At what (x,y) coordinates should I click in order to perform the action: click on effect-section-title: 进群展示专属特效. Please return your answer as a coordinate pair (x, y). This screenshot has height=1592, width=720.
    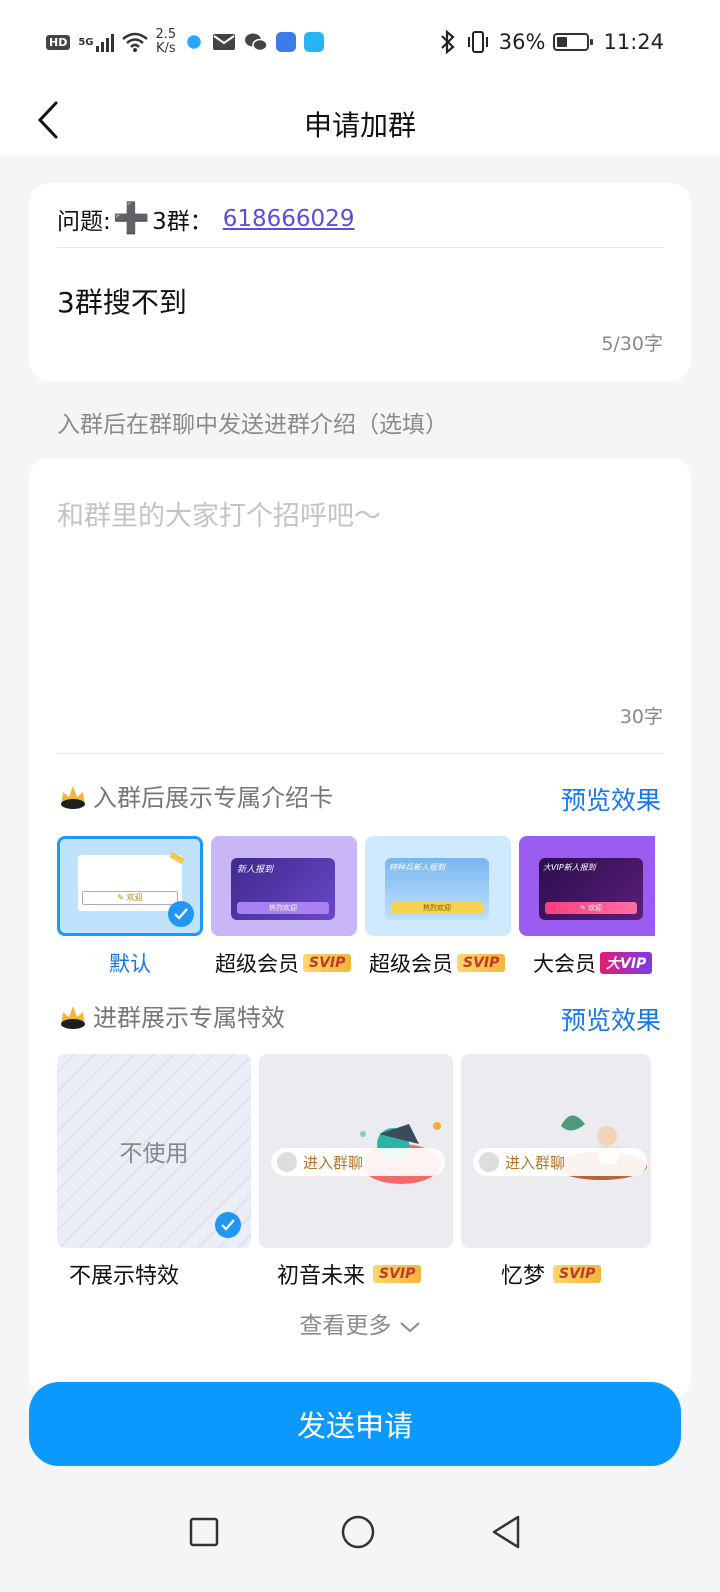
    Looking at the image, I should click on (189, 1018).